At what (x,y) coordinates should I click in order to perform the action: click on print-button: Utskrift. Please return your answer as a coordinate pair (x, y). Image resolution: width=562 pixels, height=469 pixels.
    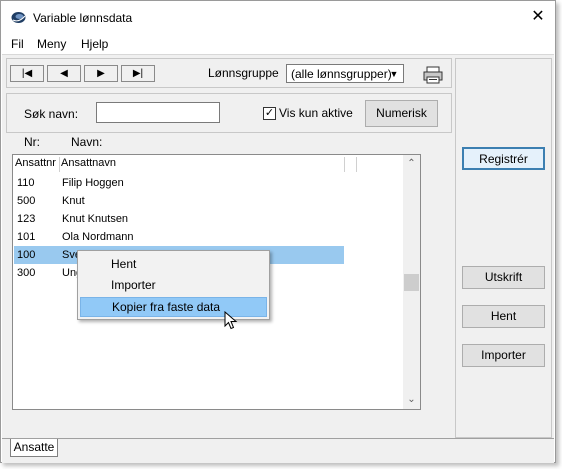
    Looking at the image, I should click on (503, 277).